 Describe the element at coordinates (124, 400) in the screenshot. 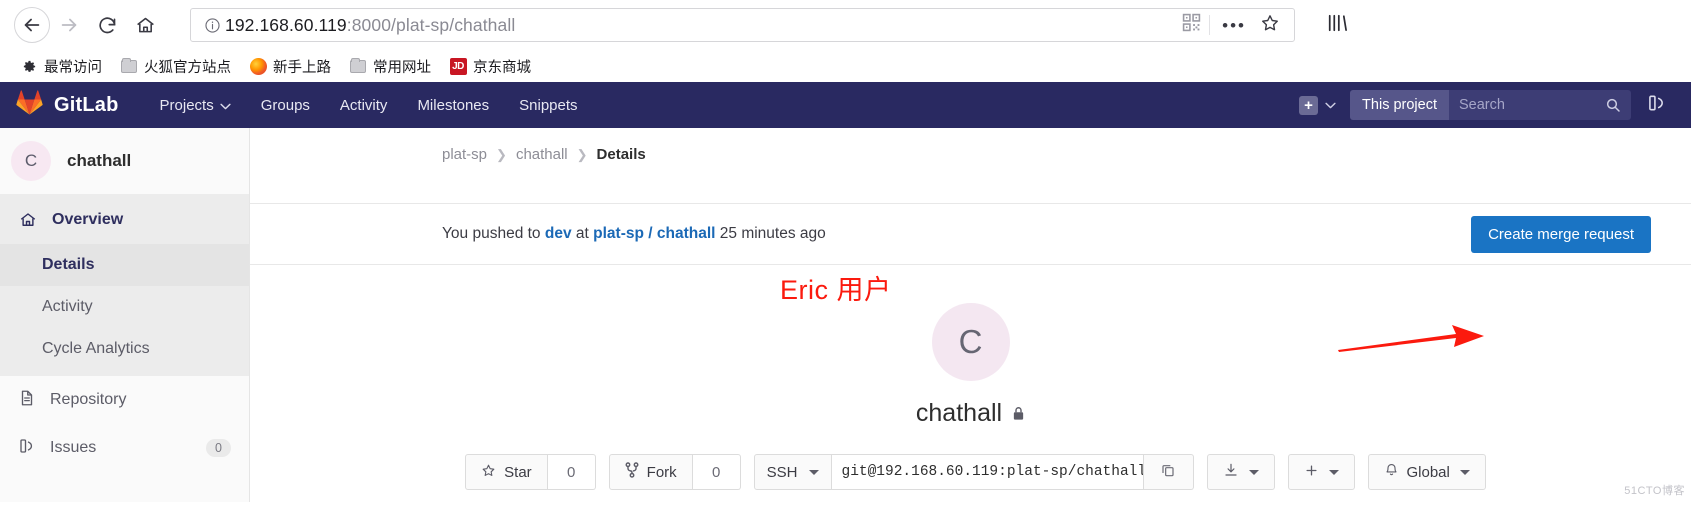

I see `sidebar-item-repository: Repository` at that location.